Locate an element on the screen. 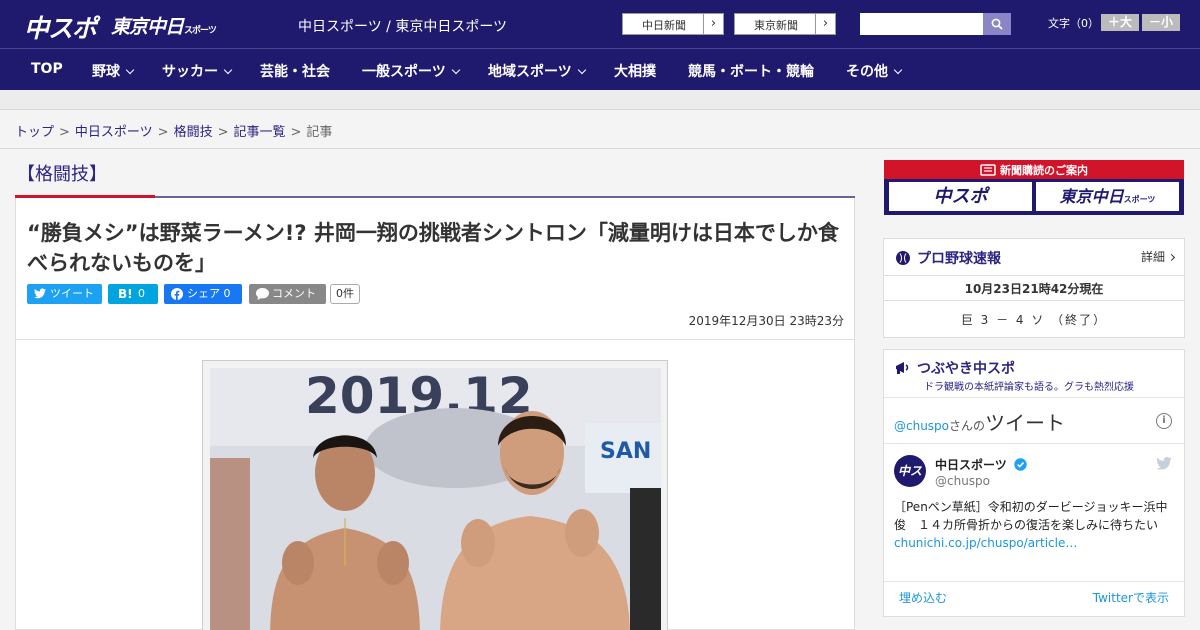 The image size is (1200, 630). tokyo-logo-text: 東京中日 is located at coordinates (147, 27).